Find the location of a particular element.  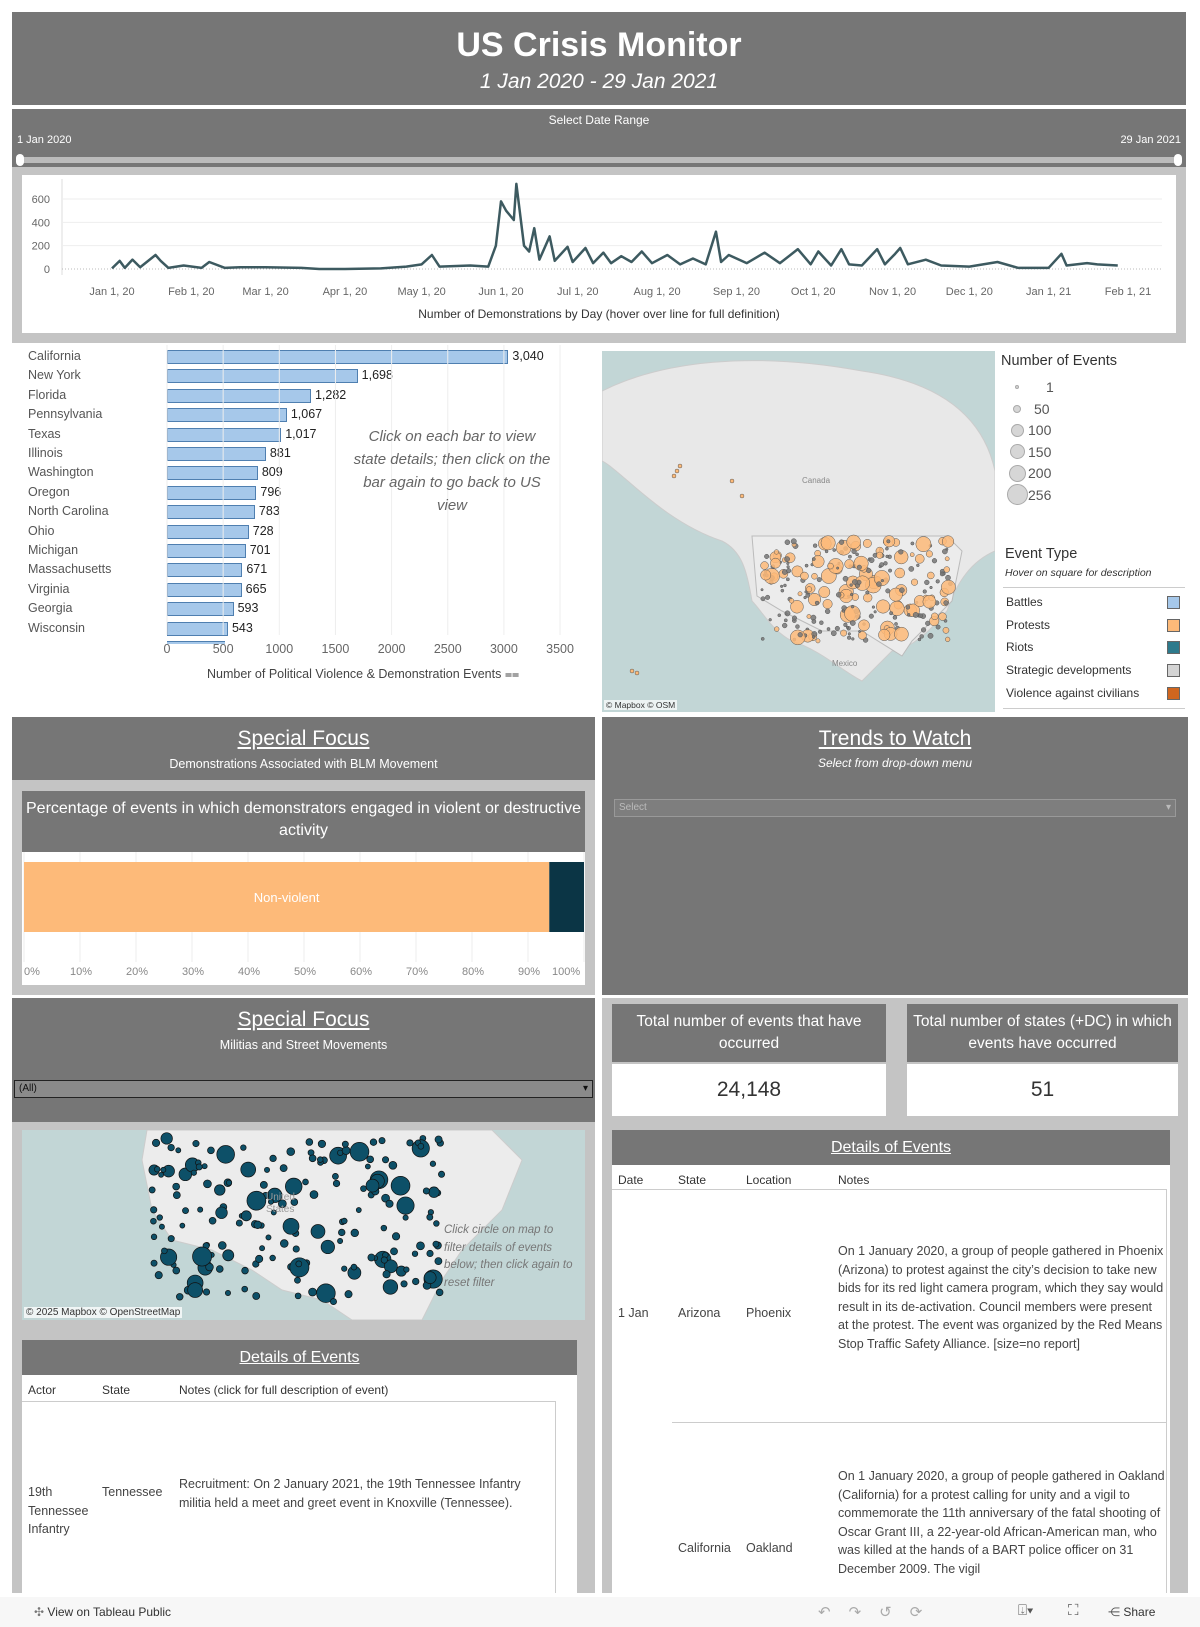

column-header-date: Date is located at coordinates (630, 1180).